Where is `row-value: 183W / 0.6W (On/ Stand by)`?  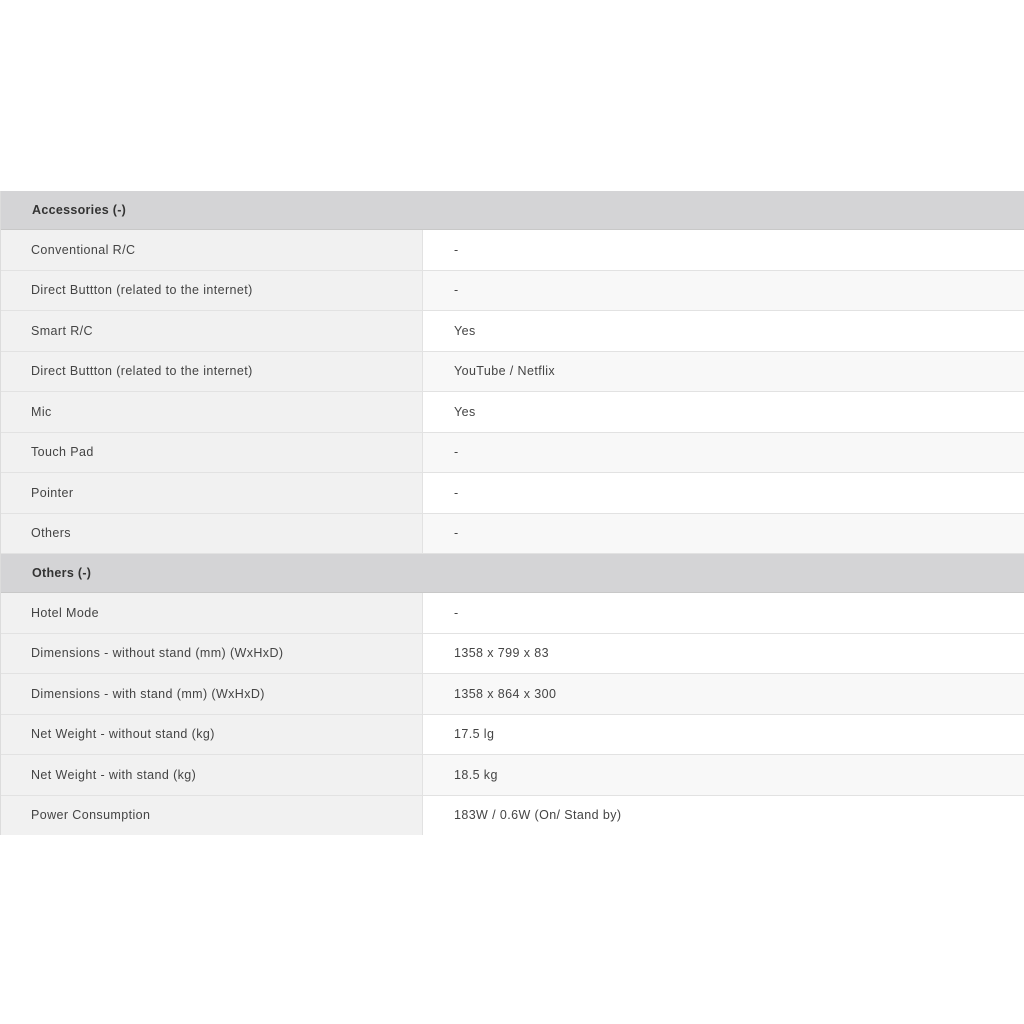 row-value: 183W / 0.6W (On/ Stand by) is located at coordinates (723, 815).